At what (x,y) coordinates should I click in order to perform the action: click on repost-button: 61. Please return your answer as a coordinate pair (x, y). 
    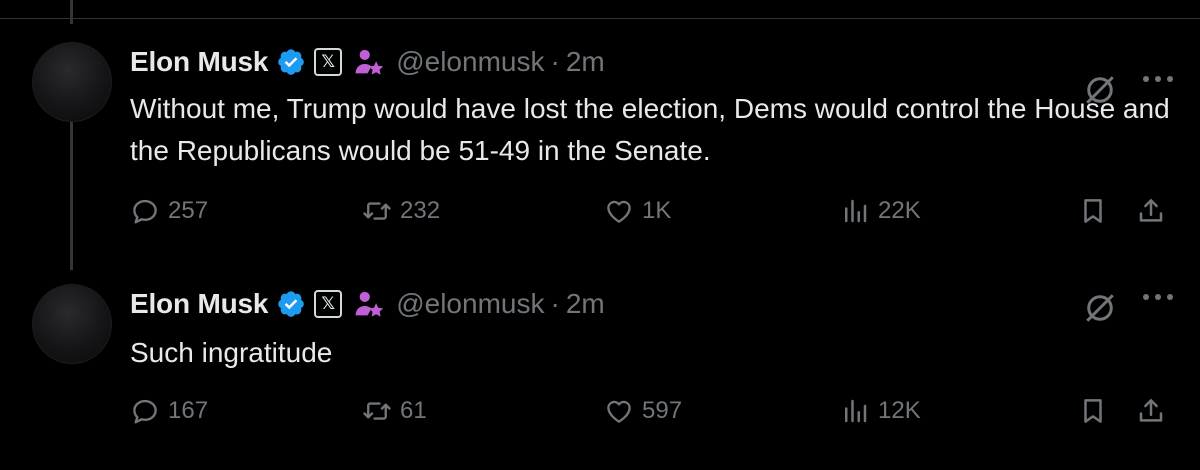
    Looking at the image, I should click on (394, 411).